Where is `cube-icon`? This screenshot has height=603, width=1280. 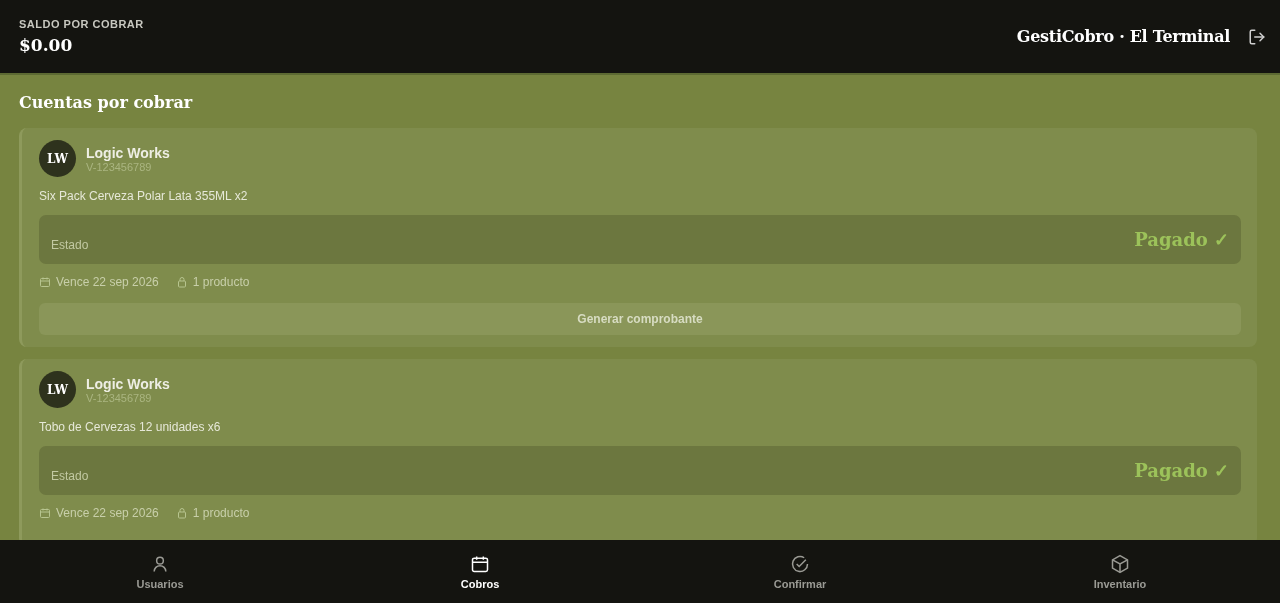 cube-icon is located at coordinates (1120, 563).